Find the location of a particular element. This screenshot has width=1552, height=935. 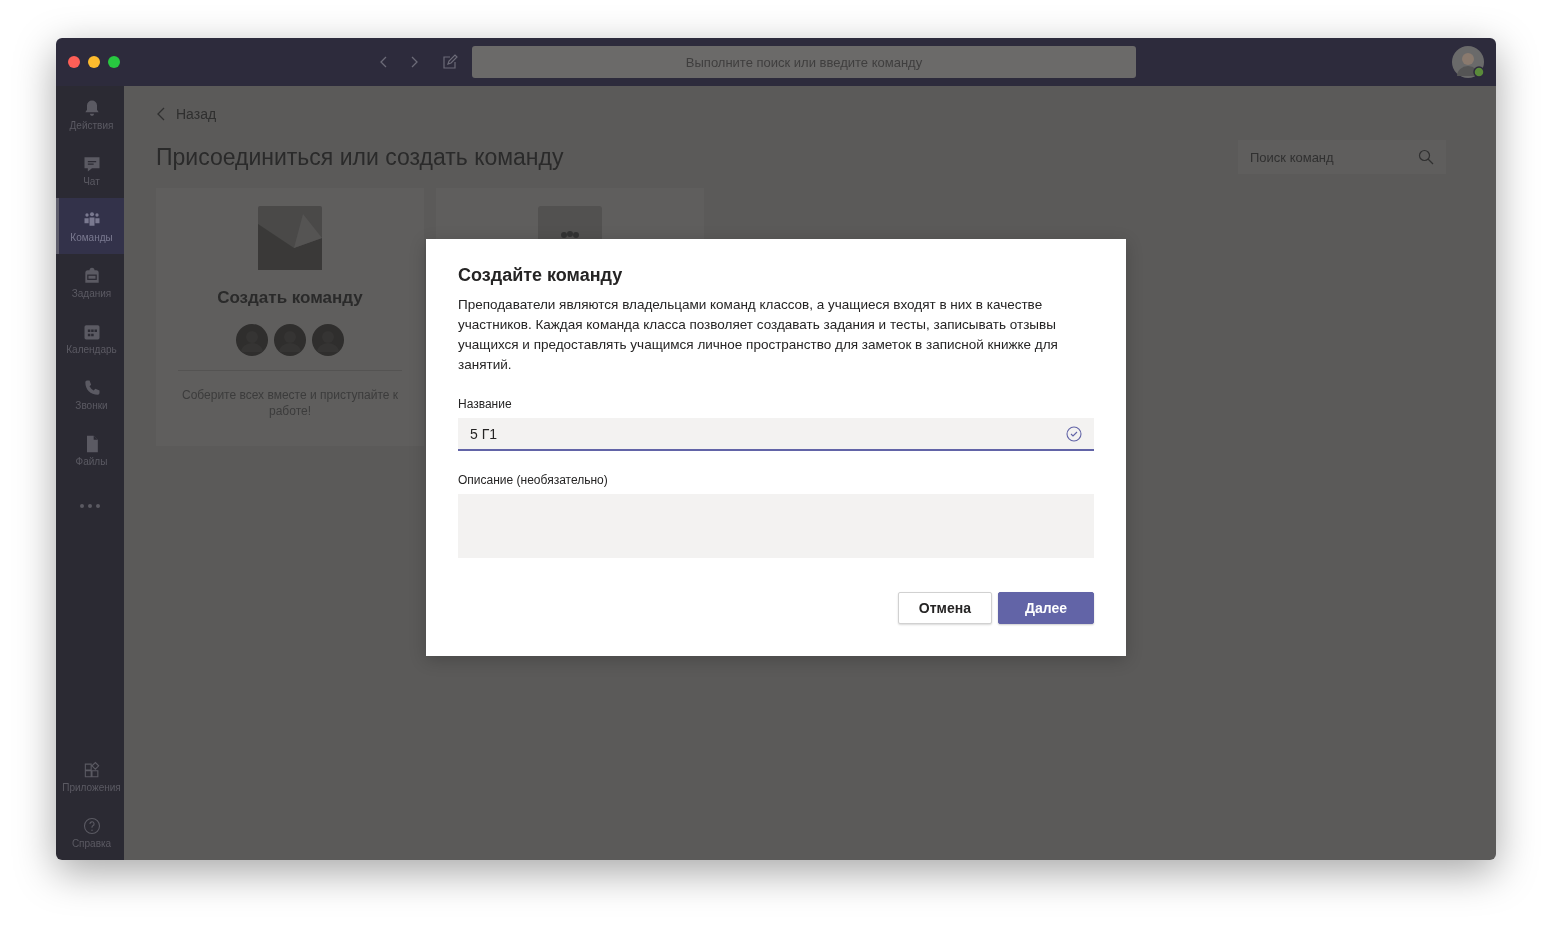

search-icon is located at coordinates (1426, 157).